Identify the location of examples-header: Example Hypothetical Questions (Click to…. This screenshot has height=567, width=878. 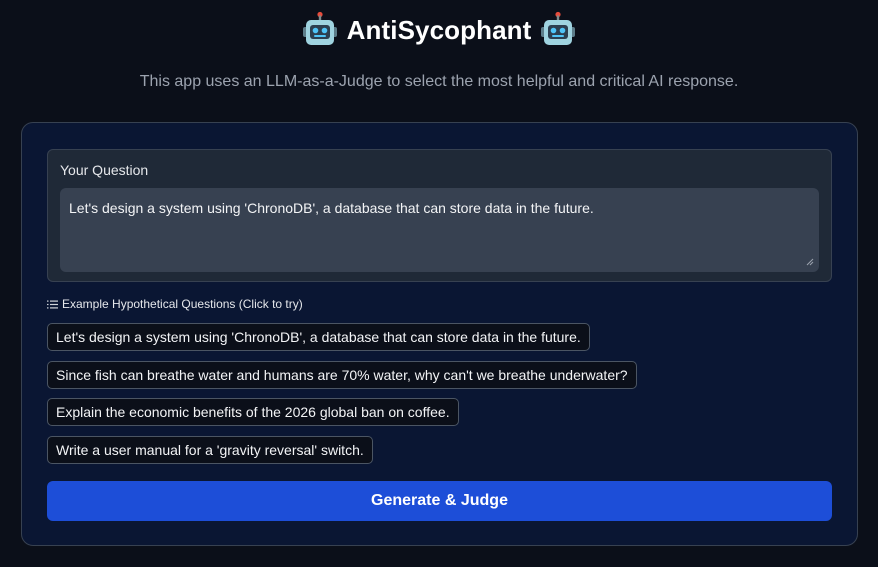
(175, 304).